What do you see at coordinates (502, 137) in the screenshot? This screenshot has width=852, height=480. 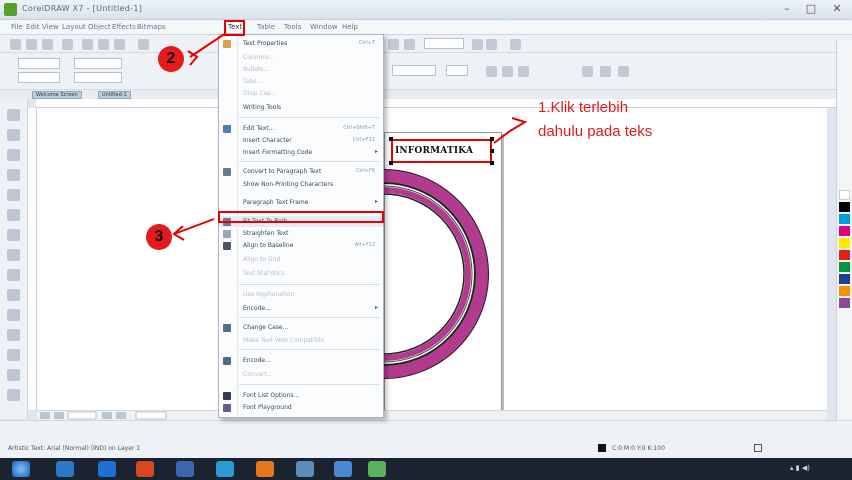 I see `arrow-step1` at bounding box center [502, 137].